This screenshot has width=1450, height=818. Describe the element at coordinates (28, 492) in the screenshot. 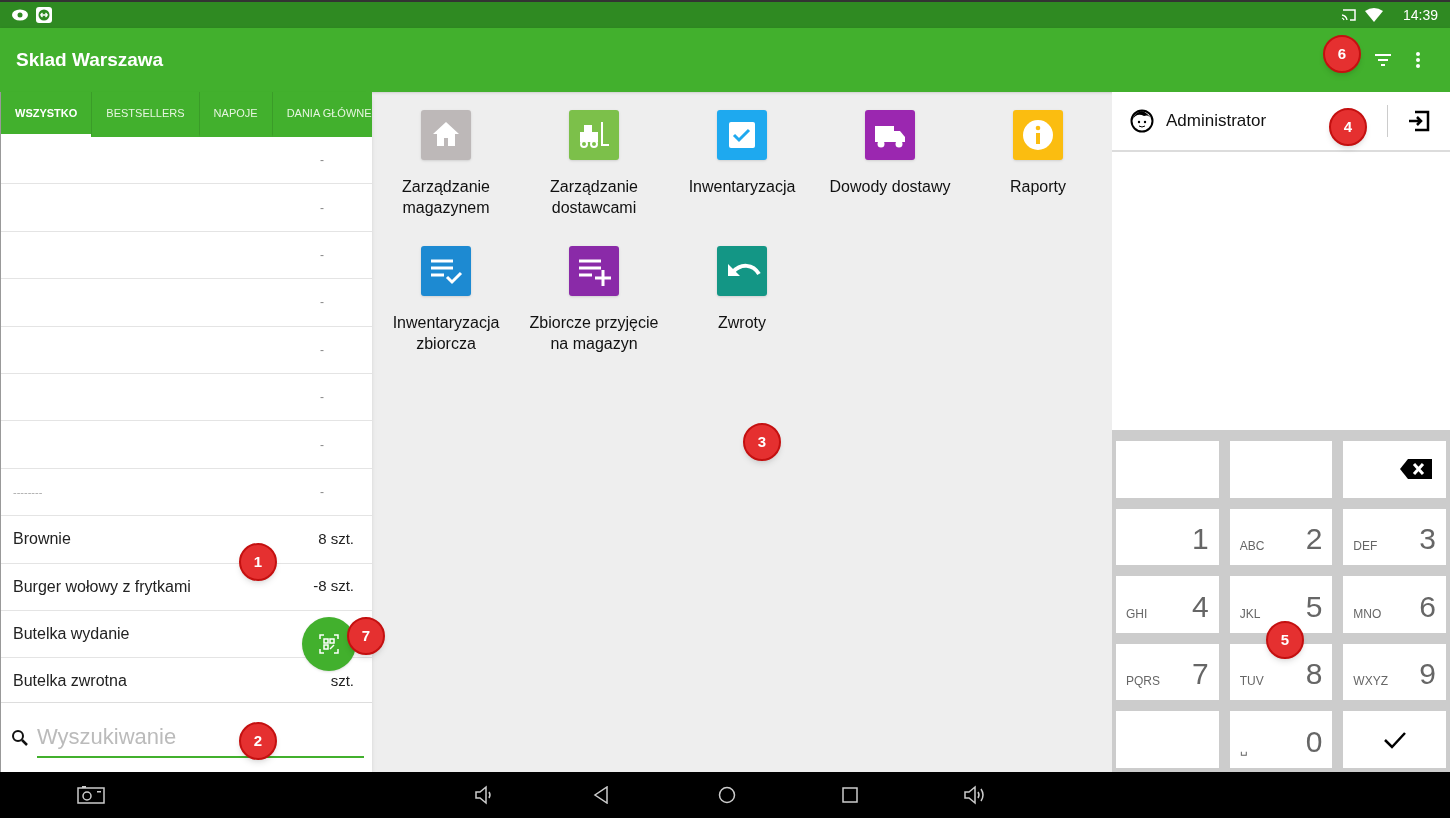

I see `placeholder-dashes: --------` at that location.